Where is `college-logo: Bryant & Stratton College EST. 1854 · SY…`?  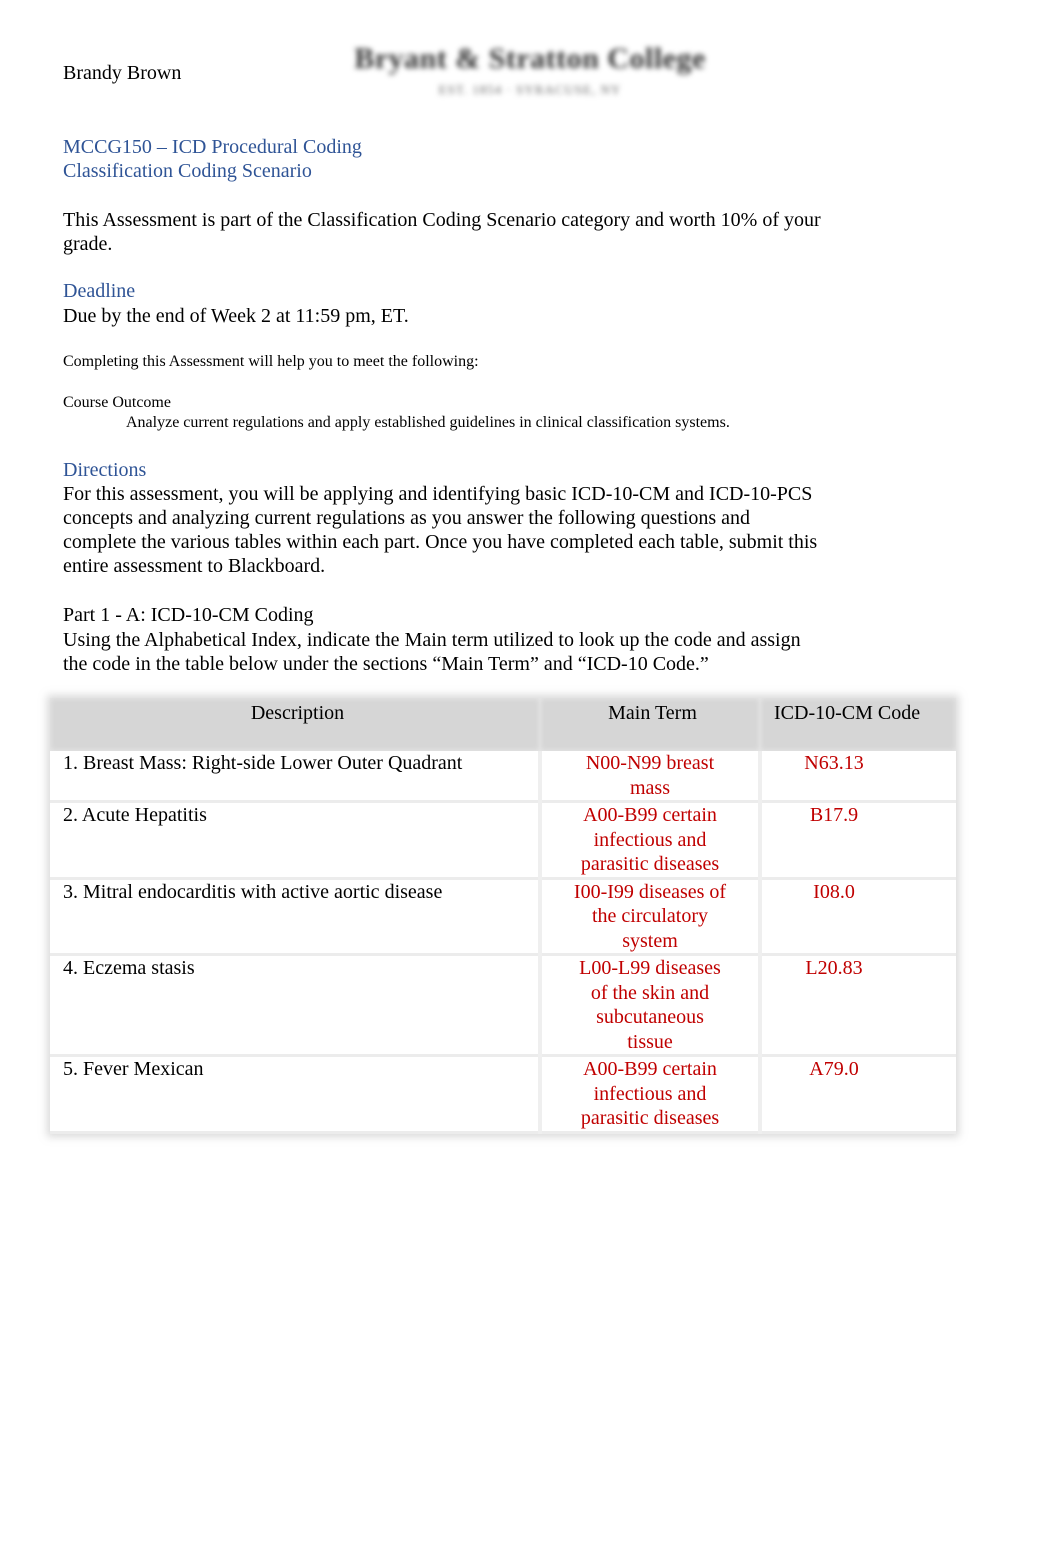 college-logo: Bryant & Stratton College EST. 1854 · SY… is located at coordinates (530, 77).